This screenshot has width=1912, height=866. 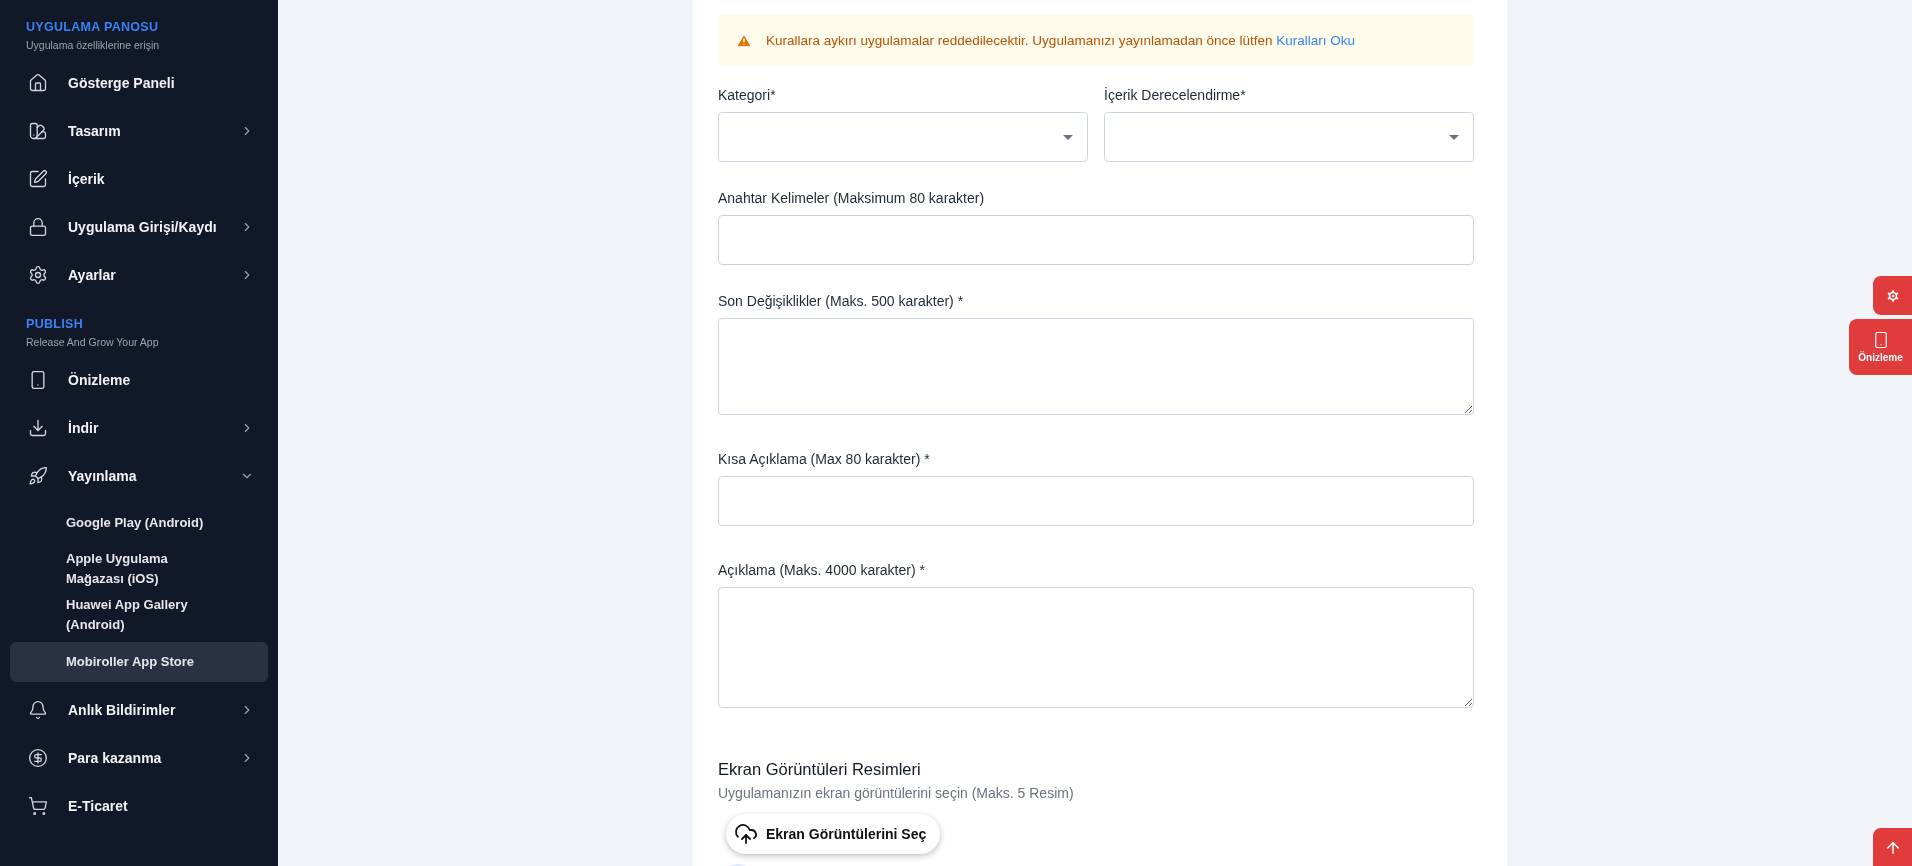 What do you see at coordinates (139, 131) in the screenshot?
I see `sidebar-item: Tasarım` at bounding box center [139, 131].